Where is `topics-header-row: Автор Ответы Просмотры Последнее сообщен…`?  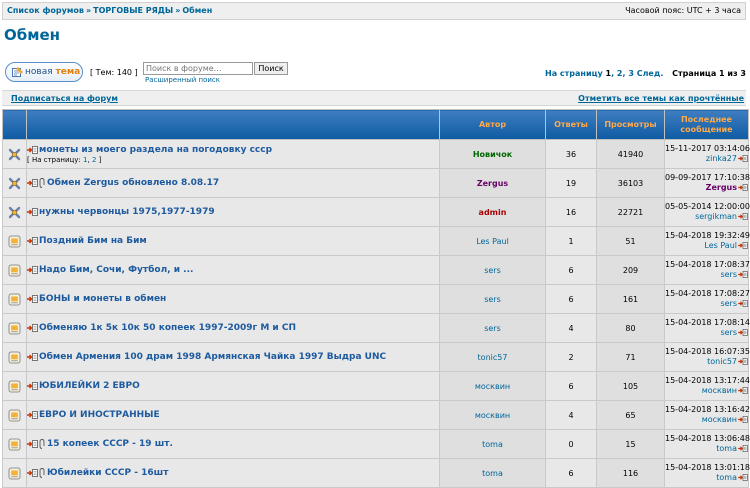
topics-header-row: Автор Ответы Просмотры Последнее сообщен… is located at coordinates (375, 124).